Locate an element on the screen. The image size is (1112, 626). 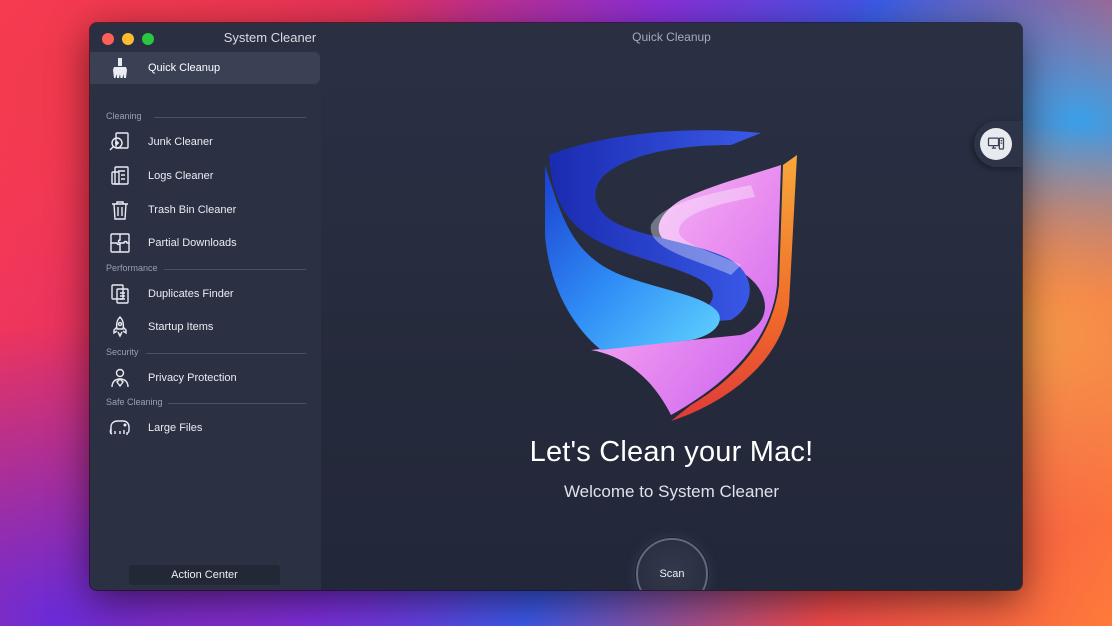
sidebar-item-privacy-protection: Privacy Protection is located at coordinates (205, 378).